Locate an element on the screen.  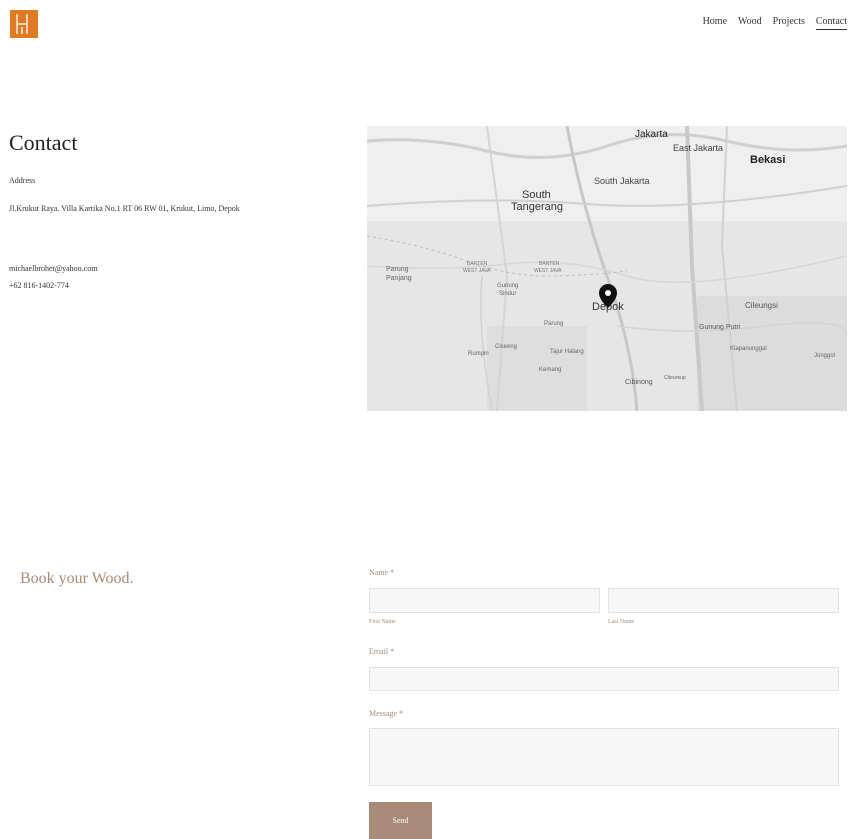
last-name-input is located at coordinates (723, 600).